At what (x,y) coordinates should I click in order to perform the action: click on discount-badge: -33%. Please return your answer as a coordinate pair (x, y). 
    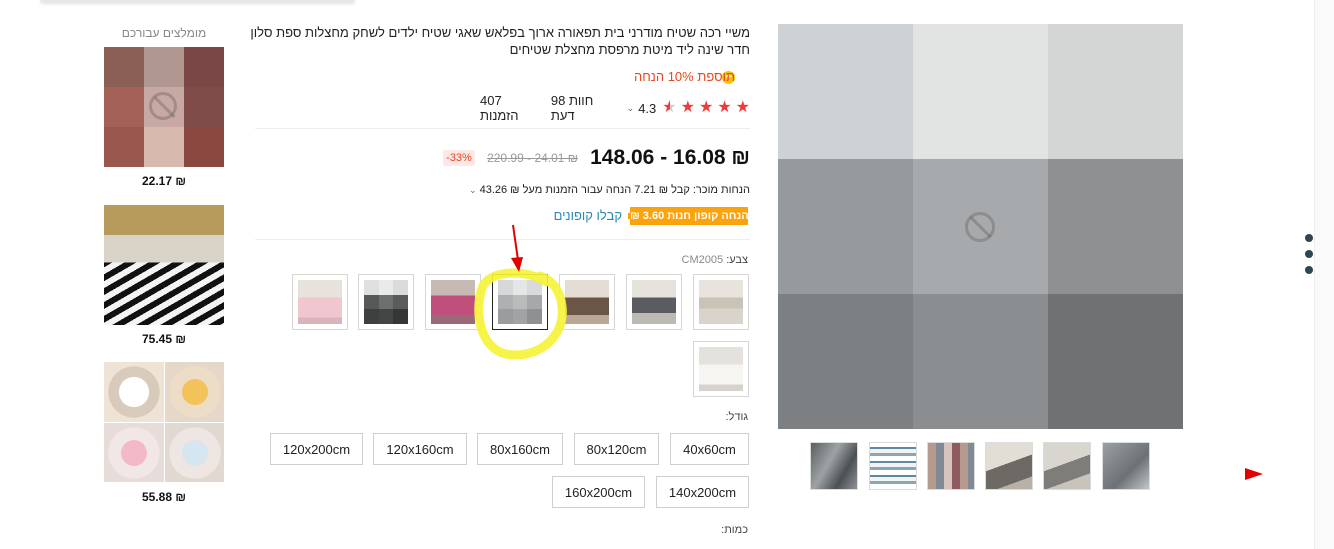
    Looking at the image, I should click on (459, 158).